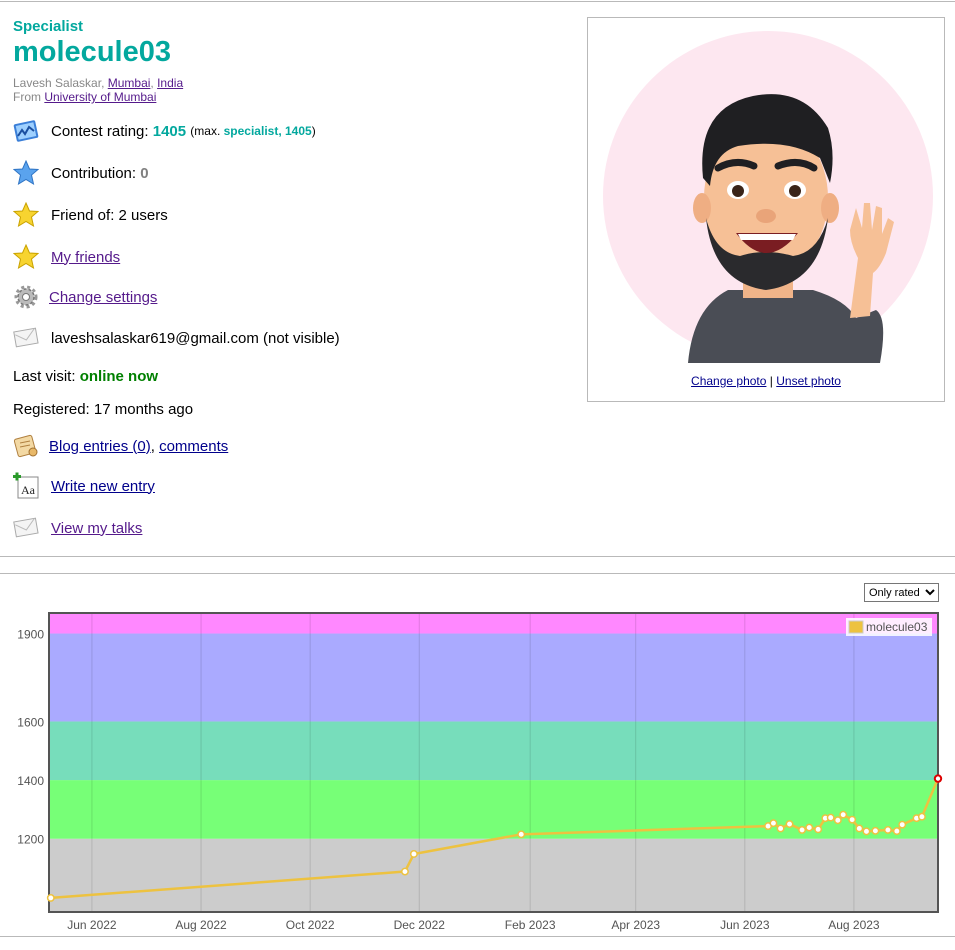 This screenshot has height=950, width=955. I want to click on rated-filter-select: Only rated, so click(901, 592).